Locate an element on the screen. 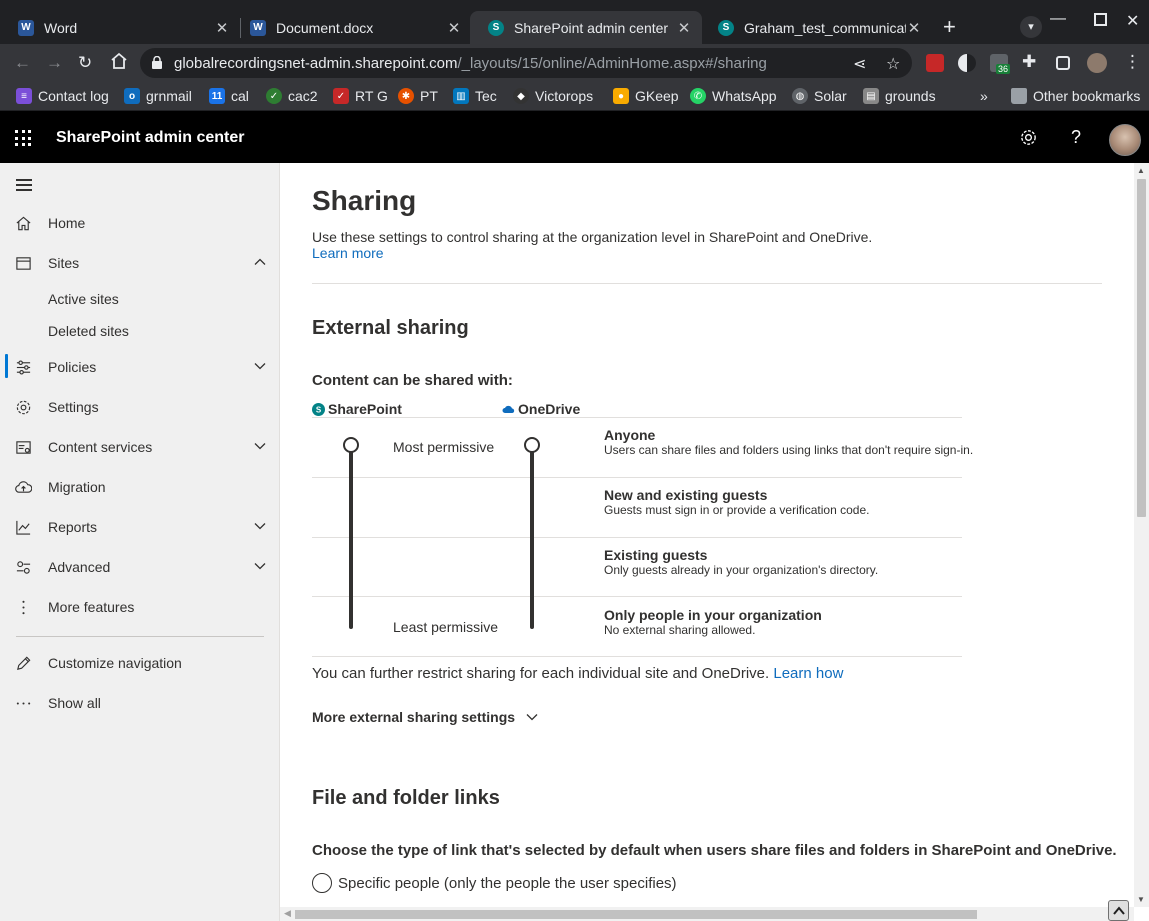 Image resolution: width=1149 pixels, height=921 pixels. nav-item-customize-navigation: Customize navigation is located at coordinates (140, 663).